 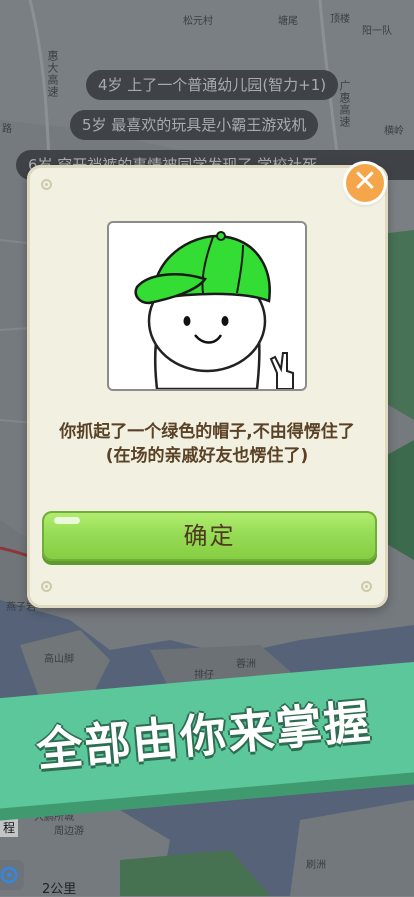 I want to click on close-button: ✕, so click(x=365, y=183).